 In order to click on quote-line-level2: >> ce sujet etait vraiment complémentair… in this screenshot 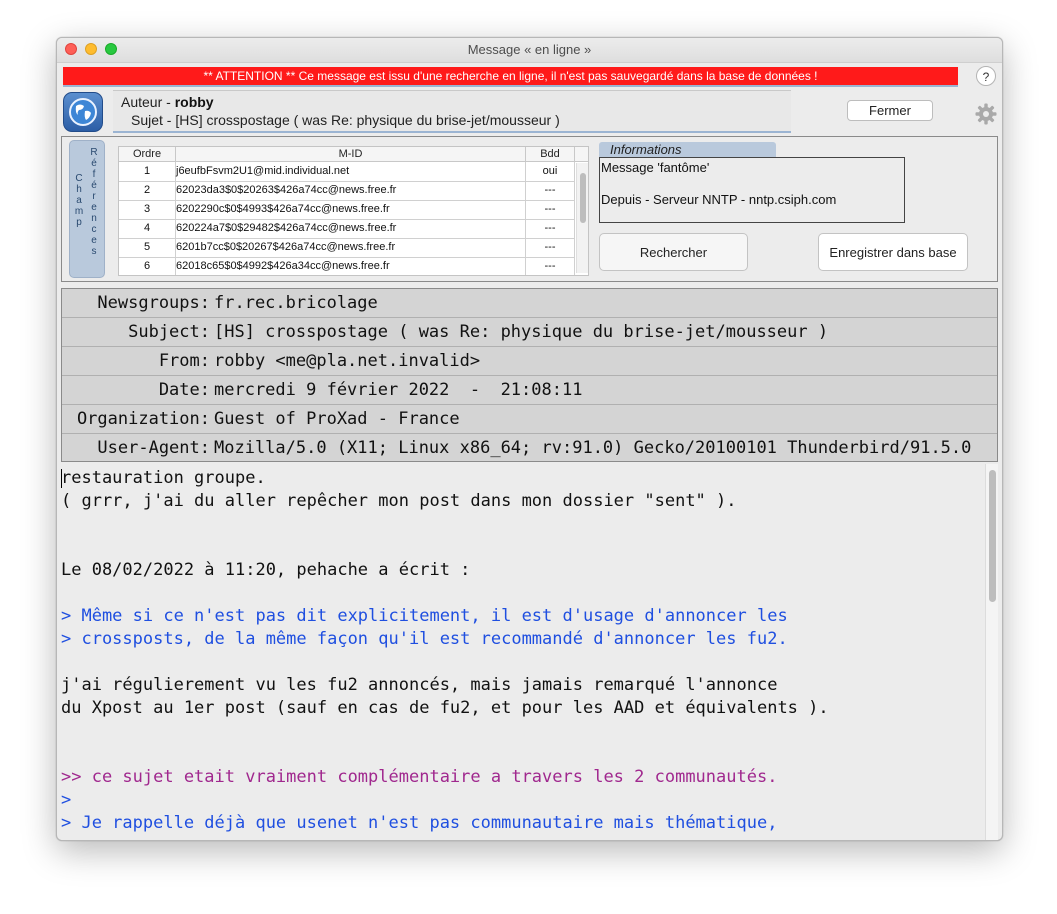, I will do `click(419, 777)`.